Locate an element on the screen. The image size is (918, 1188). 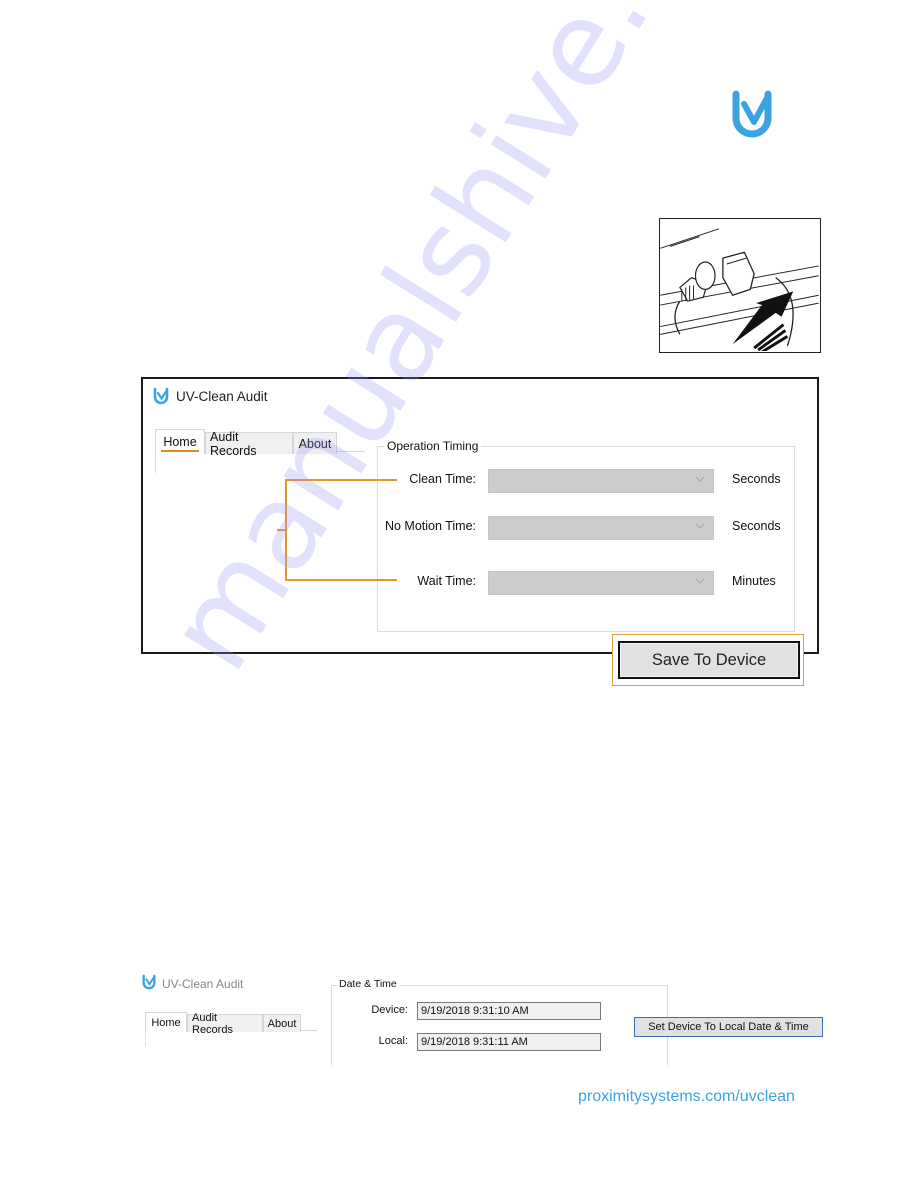
no-motion-time-dropdown is located at coordinates (601, 528).